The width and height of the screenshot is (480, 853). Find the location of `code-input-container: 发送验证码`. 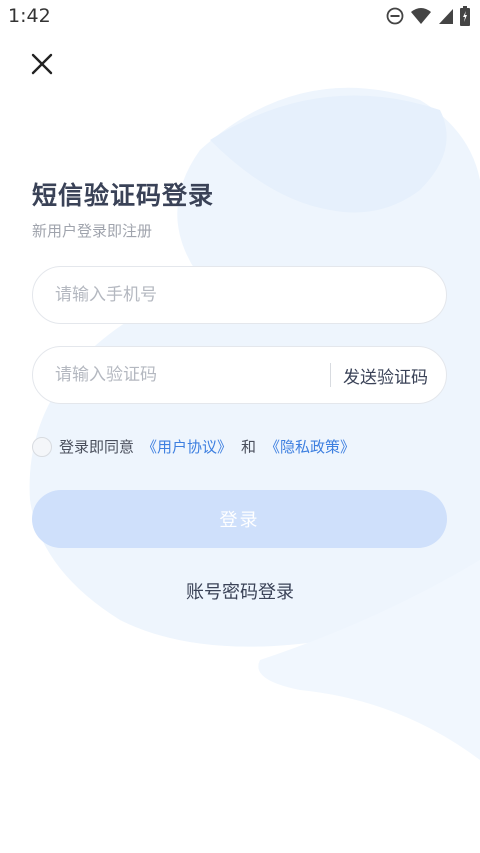

code-input-container: 发送验证码 is located at coordinates (239, 375).